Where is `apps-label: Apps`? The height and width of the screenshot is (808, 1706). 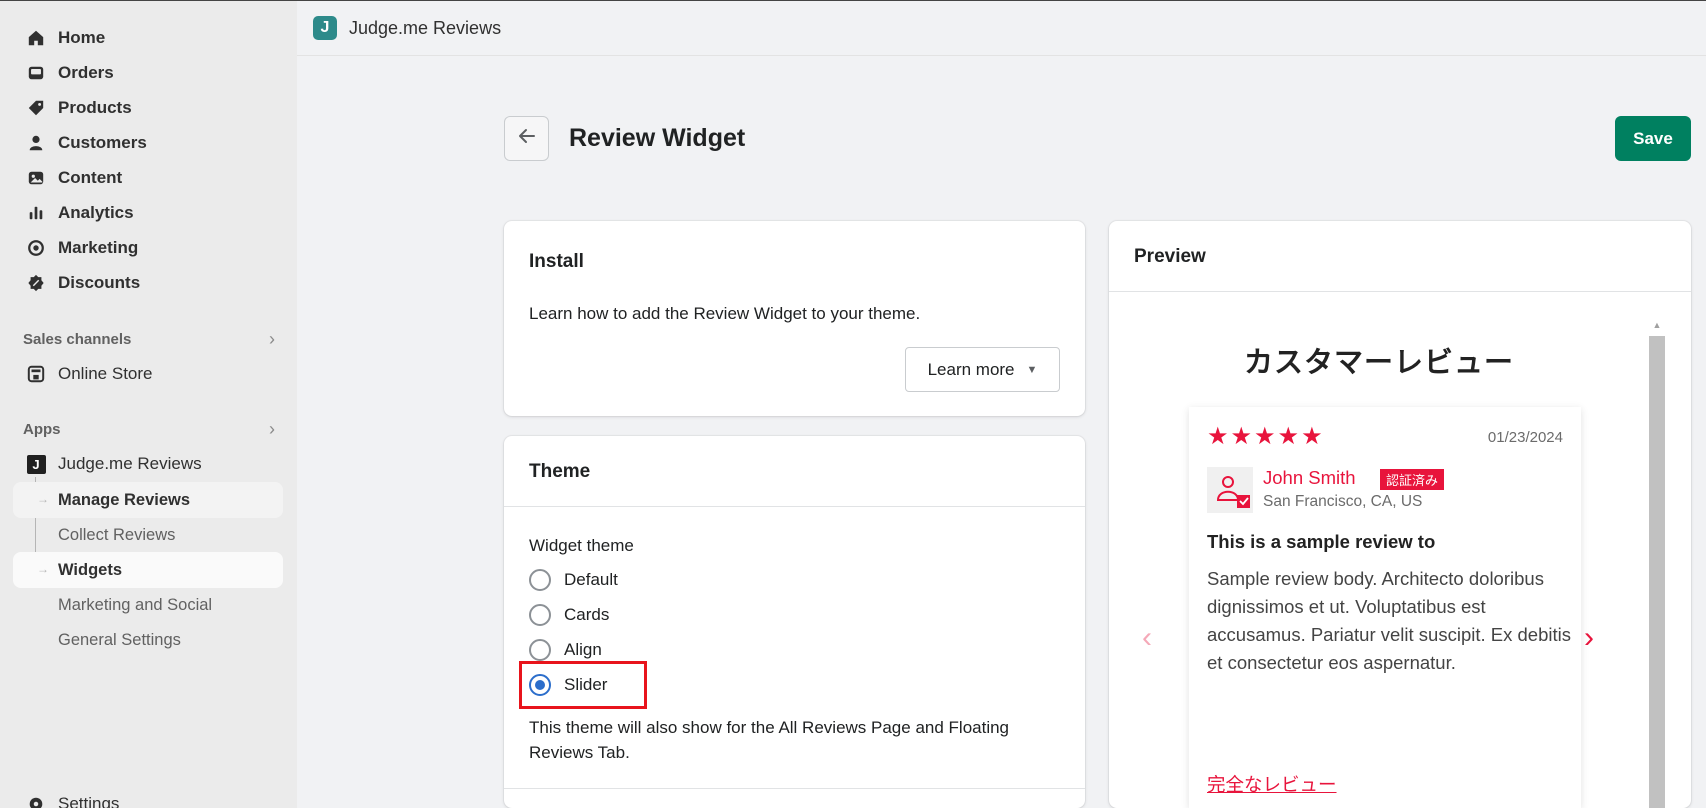 apps-label: Apps is located at coordinates (42, 429).